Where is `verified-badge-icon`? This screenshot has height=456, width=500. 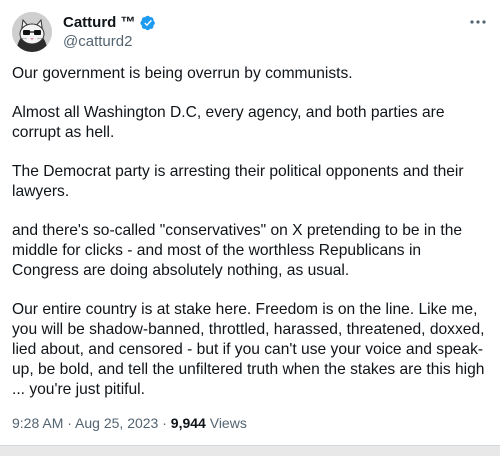
verified-badge-icon is located at coordinates (147, 23).